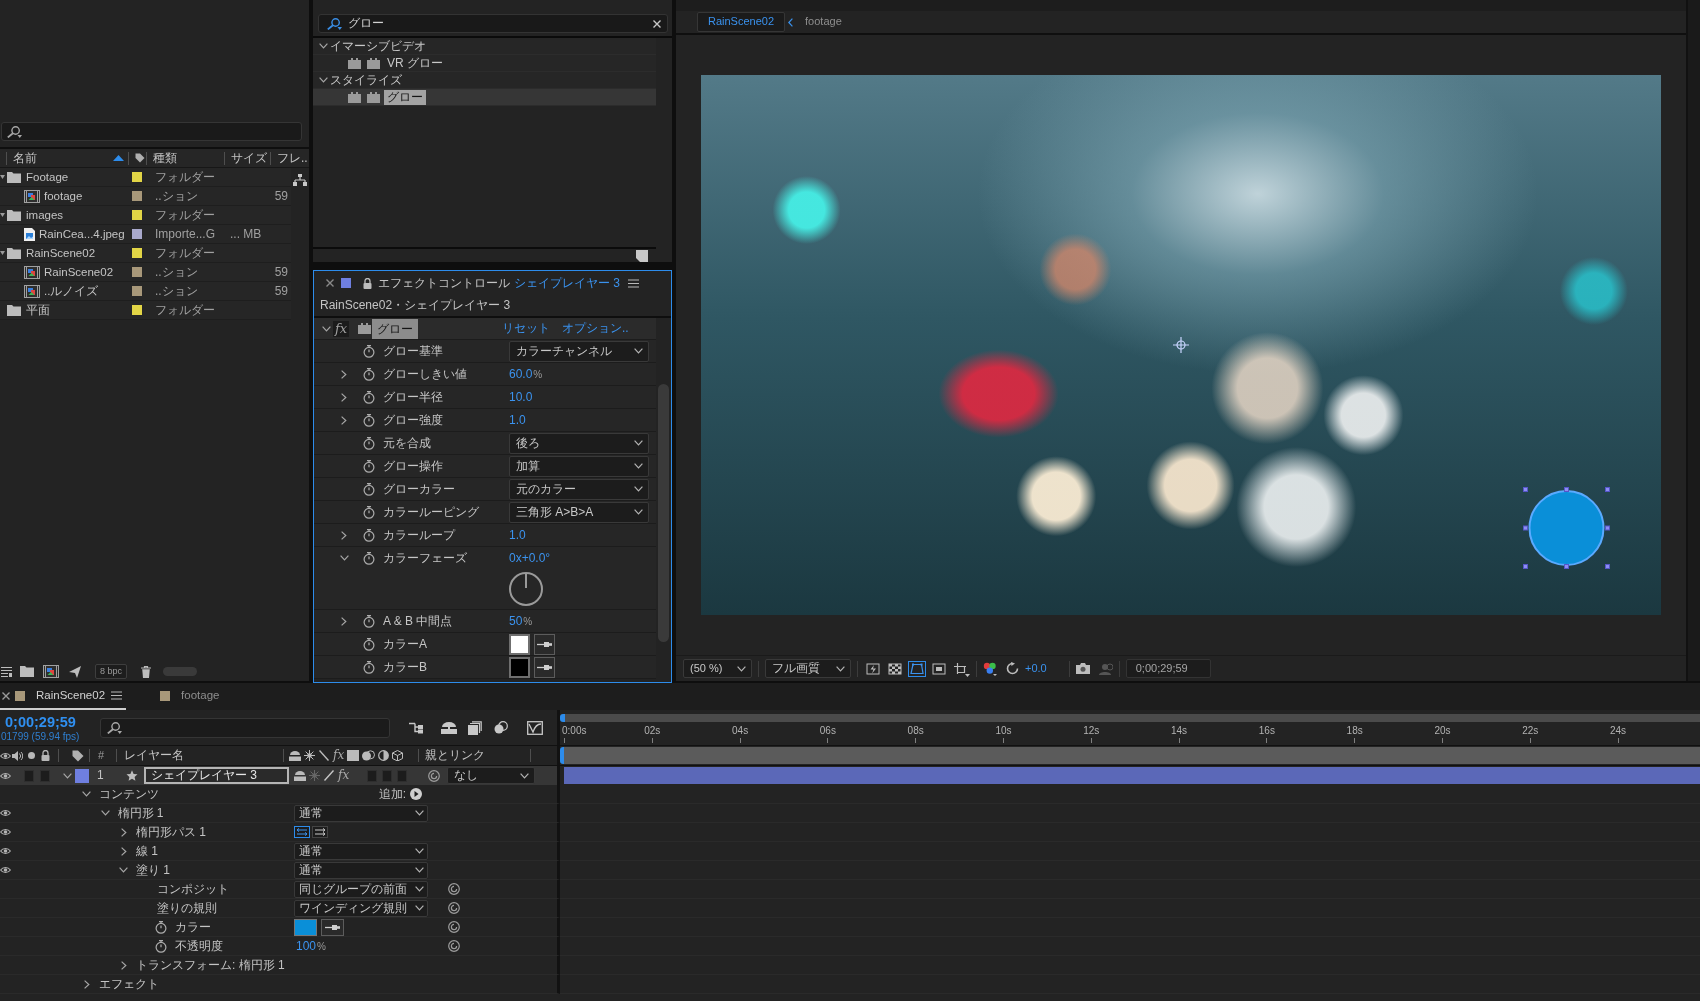  I want to click on reset-link: リセット, so click(526, 328).